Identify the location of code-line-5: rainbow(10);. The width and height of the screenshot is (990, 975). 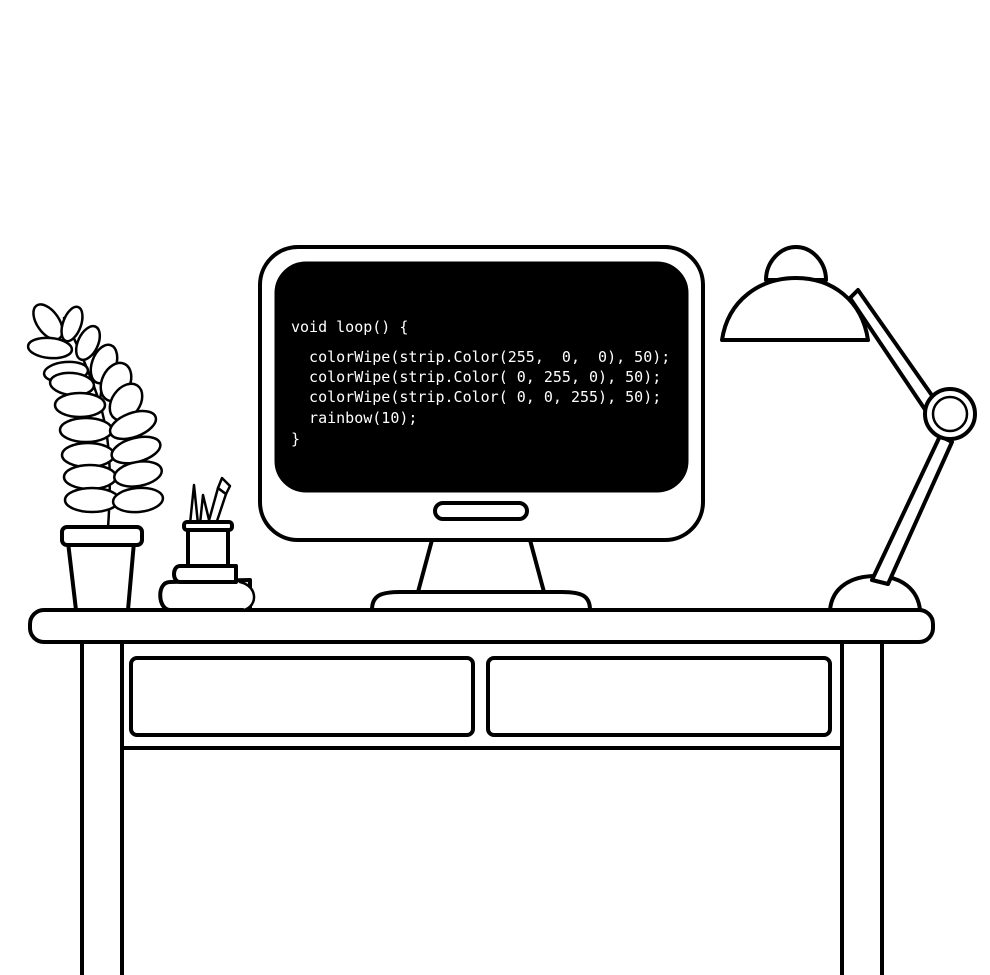
(354, 418).